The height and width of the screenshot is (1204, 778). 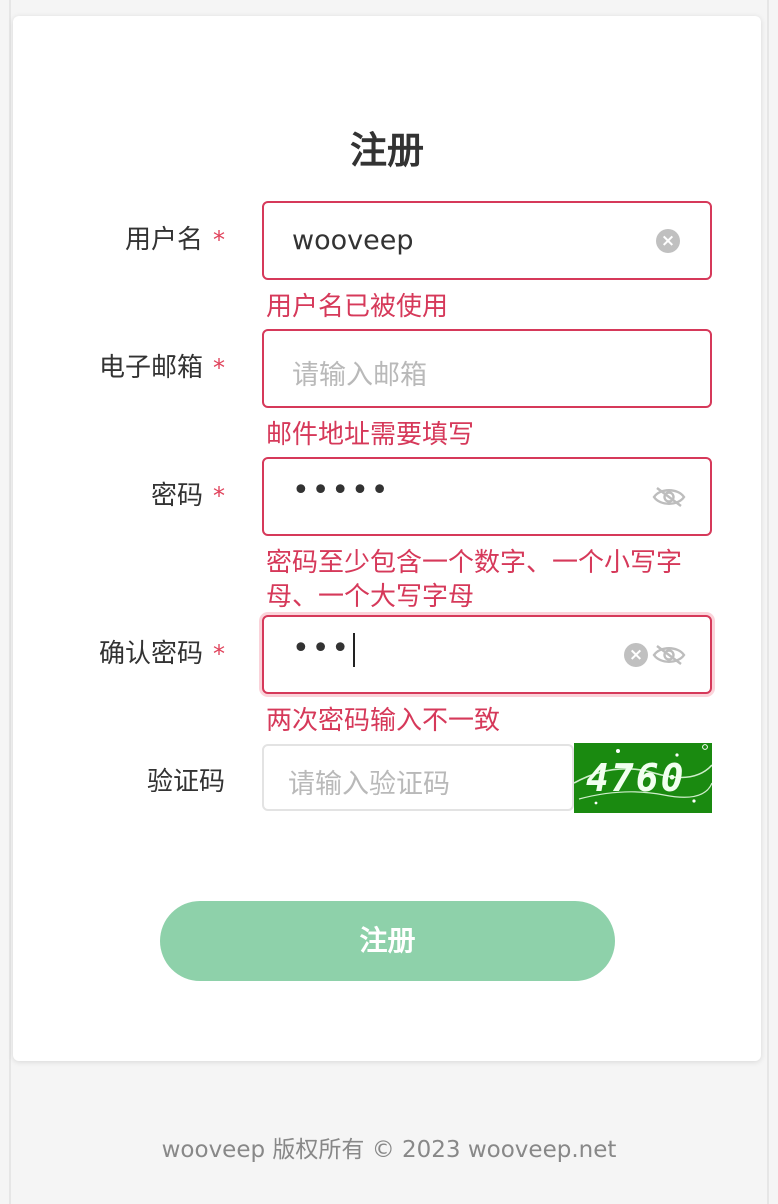 What do you see at coordinates (389, 1150) in the screenshot?
I see `footer-copyright: wooveep 版权所有 © 2023 wooveep.net` at bounding box center [389, 1150].